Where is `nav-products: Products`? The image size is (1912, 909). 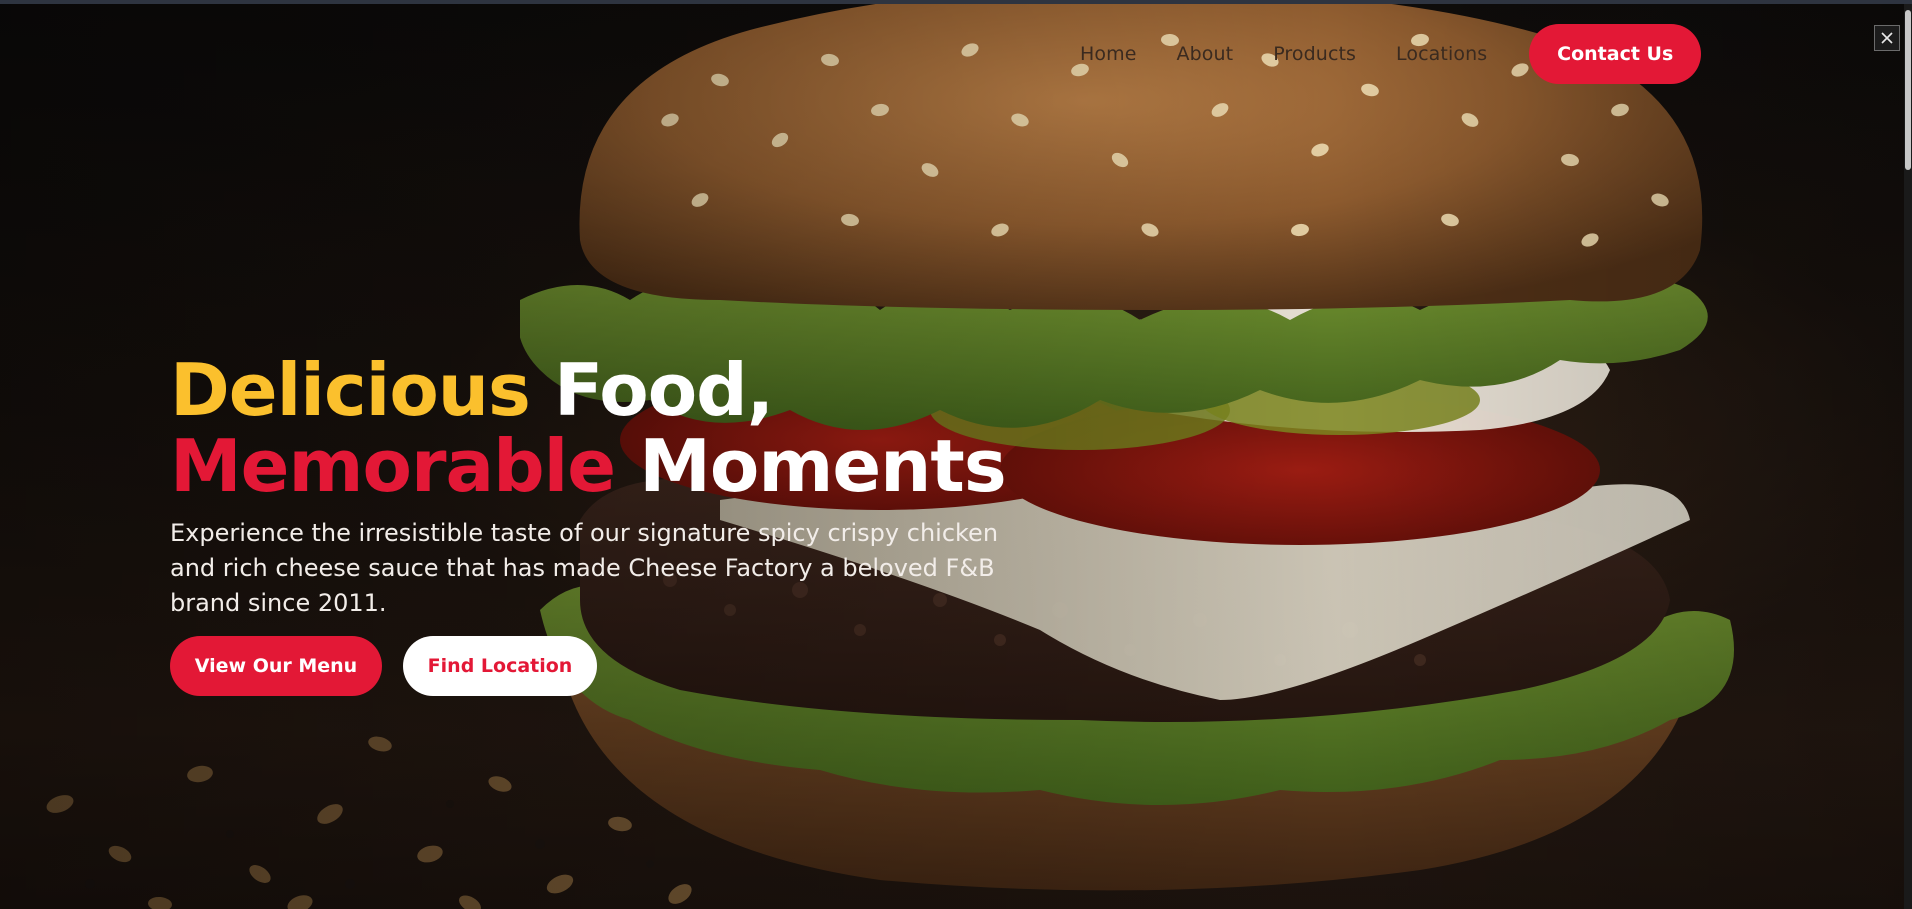 nav-products: Products is located at coordinates (1314, 54).